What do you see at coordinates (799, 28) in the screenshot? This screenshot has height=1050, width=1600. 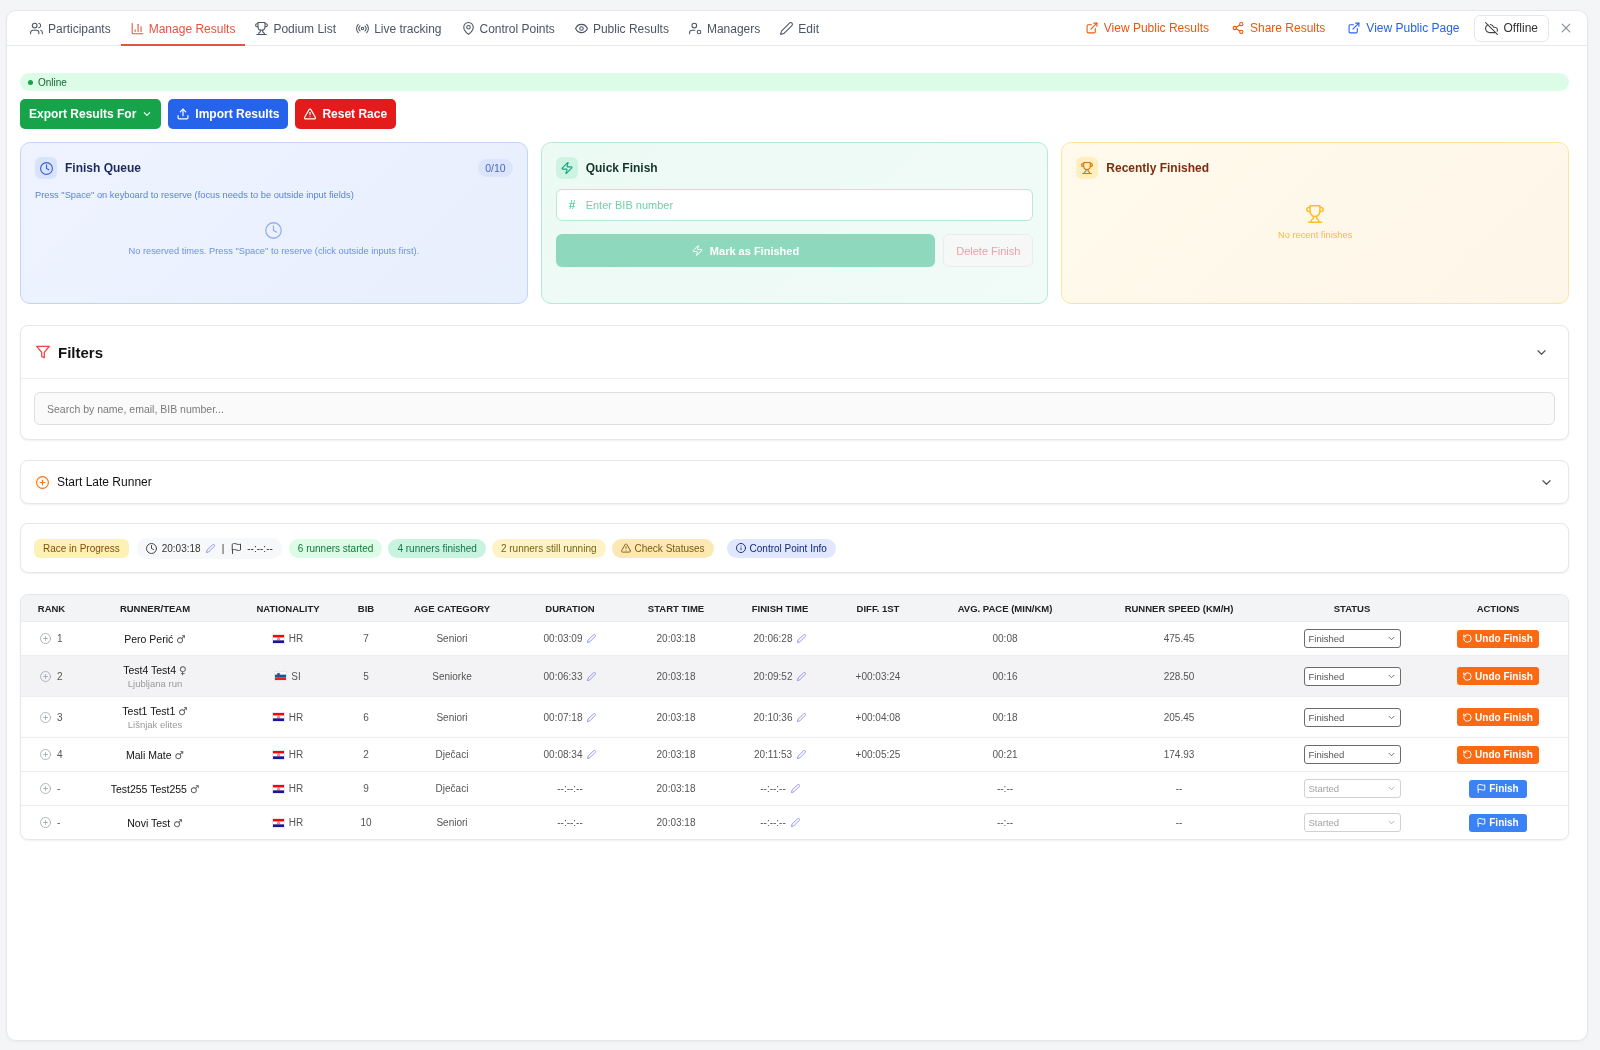 I see `nav-tab: Edit` at bounding box center [799, 28].